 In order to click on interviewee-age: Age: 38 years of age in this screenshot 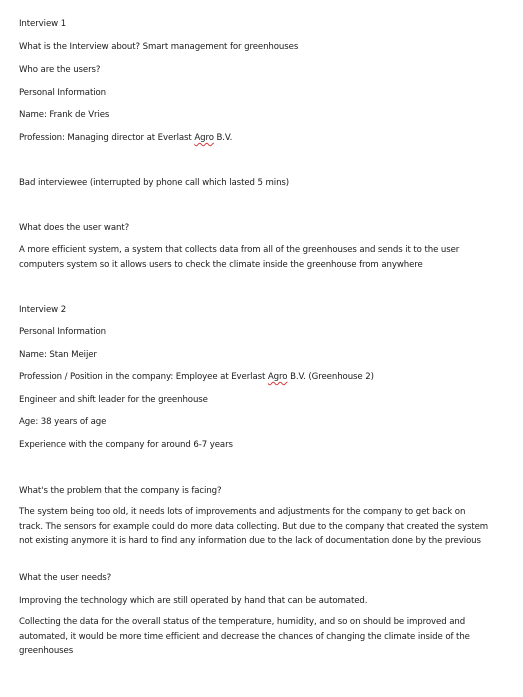, I will do `click(63, 422)`.